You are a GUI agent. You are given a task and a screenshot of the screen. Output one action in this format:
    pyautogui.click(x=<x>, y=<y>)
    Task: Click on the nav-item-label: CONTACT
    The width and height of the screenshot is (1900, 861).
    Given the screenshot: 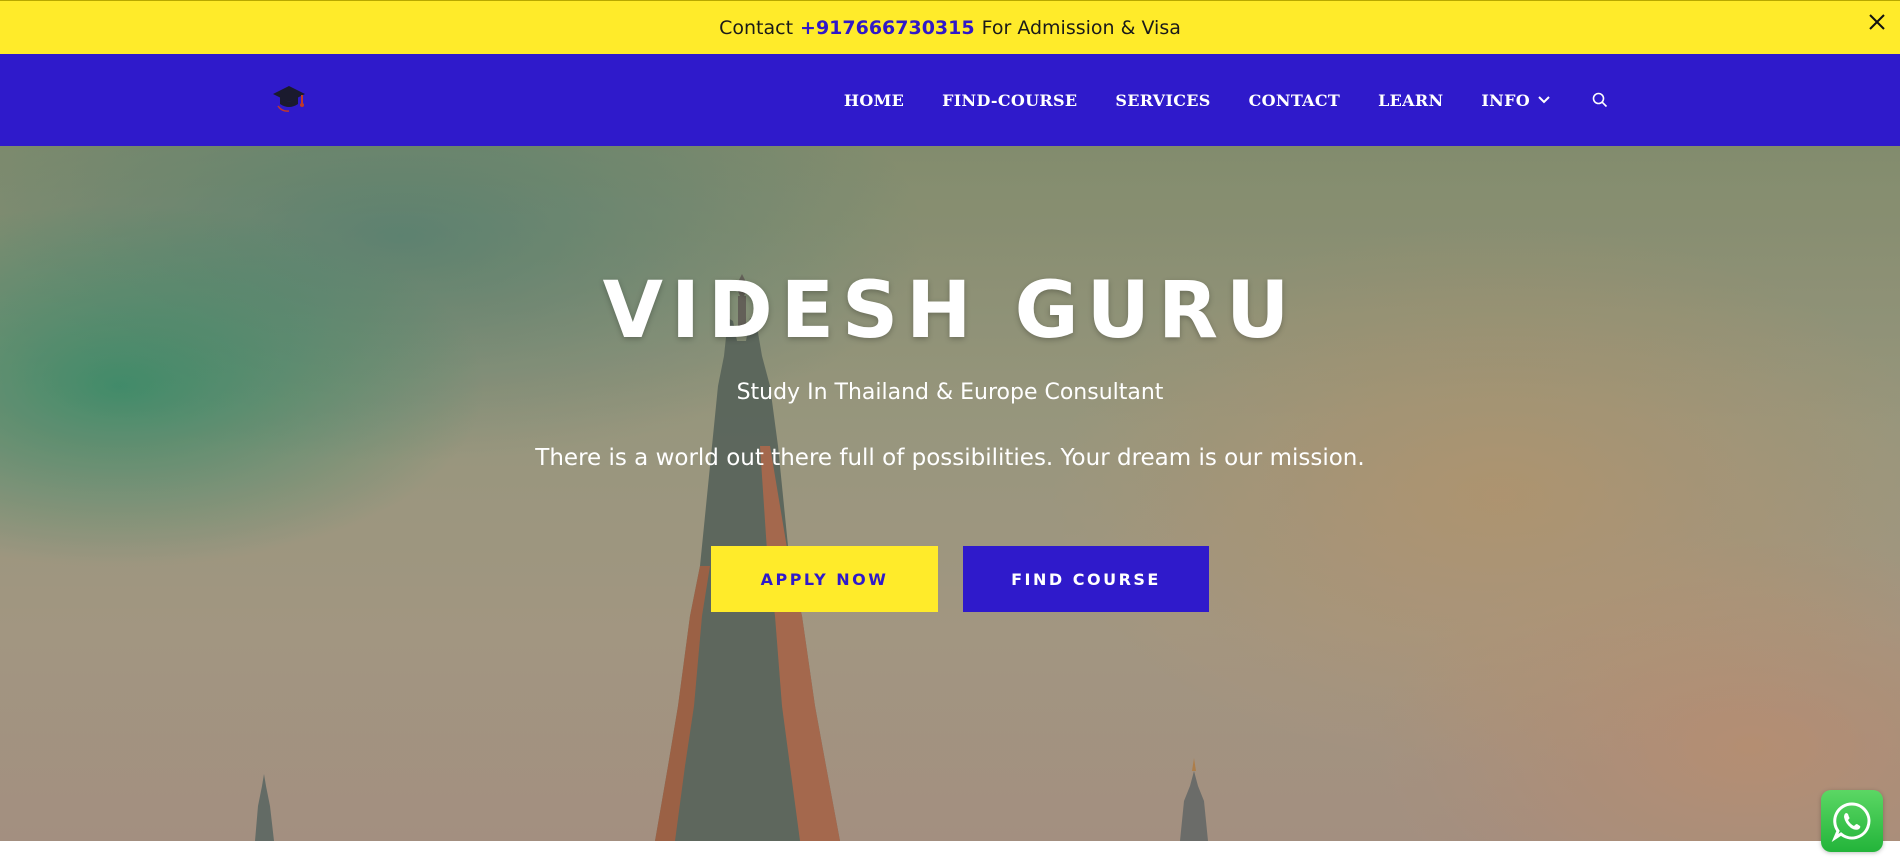 What is the action you would take?
    pyautogui.click(x=1294, y=100)
    